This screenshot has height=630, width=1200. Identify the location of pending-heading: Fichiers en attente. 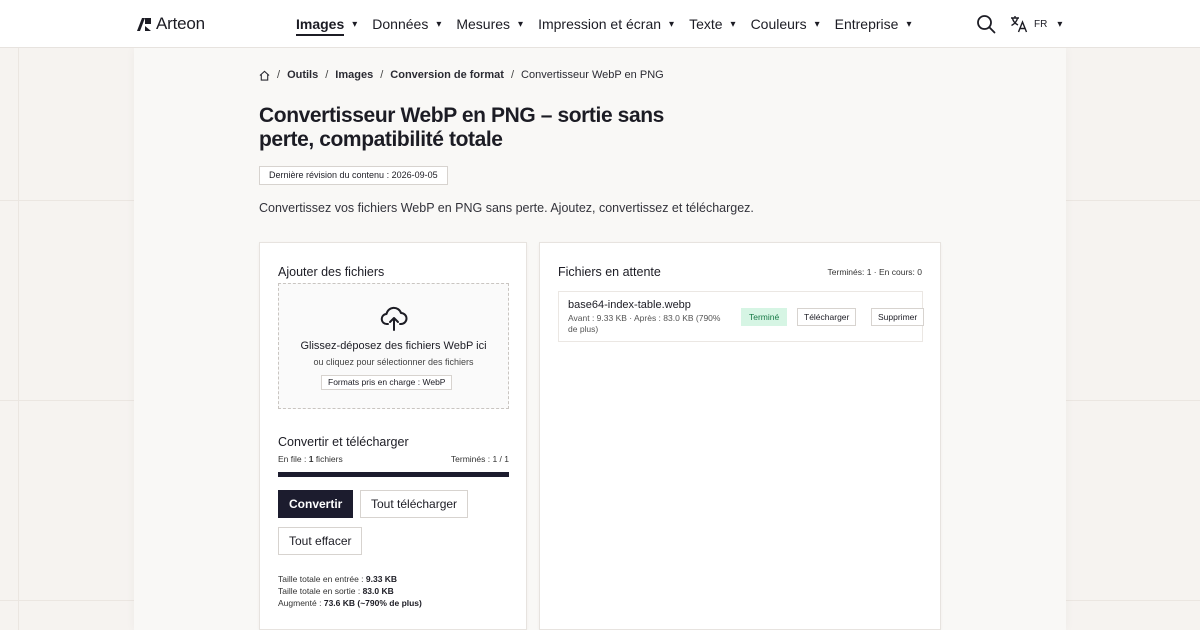
(609, 272).